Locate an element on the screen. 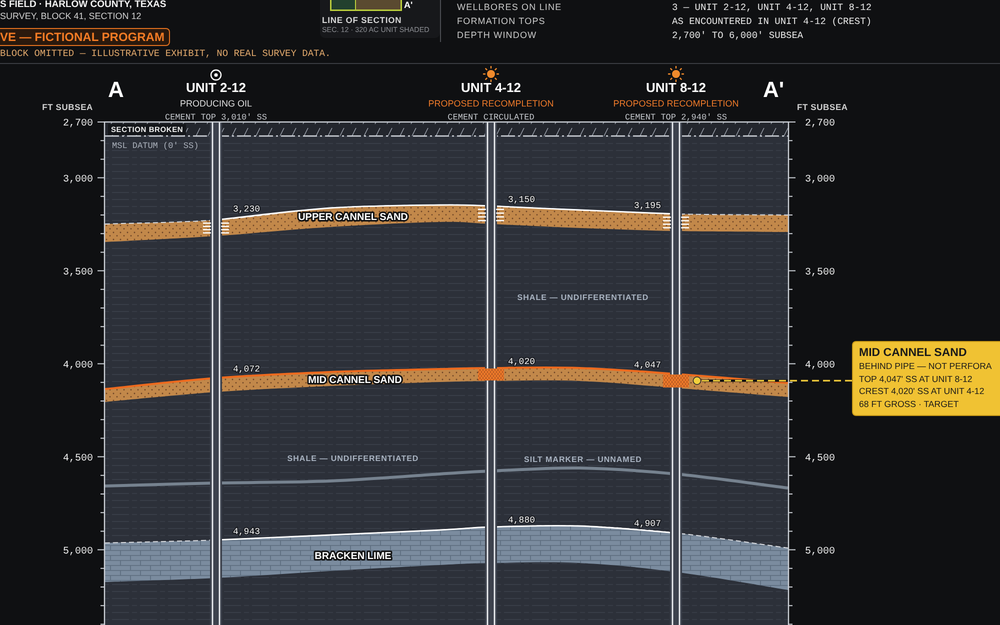 Image resolution: width=1000 pixels, height=625 pixels. map-title: LINE OF SECTION is located at coordinates (362, 20).